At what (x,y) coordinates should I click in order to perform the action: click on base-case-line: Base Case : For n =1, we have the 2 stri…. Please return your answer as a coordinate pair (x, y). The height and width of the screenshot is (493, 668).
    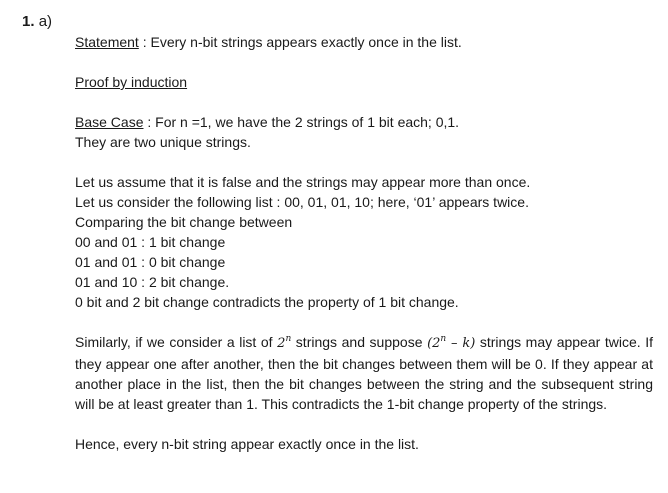
    Looking at the image, I should click on (367, 122).